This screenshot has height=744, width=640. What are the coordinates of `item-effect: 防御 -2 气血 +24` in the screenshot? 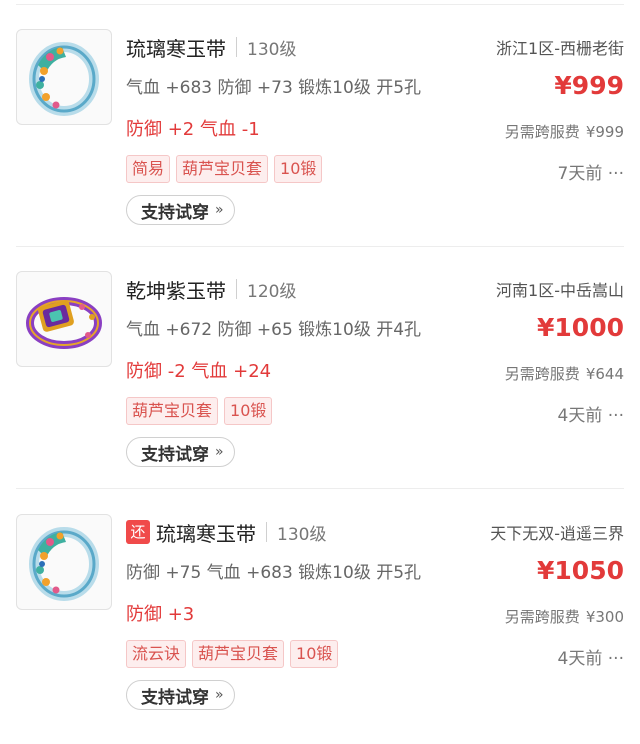 It's located at (199, 371).